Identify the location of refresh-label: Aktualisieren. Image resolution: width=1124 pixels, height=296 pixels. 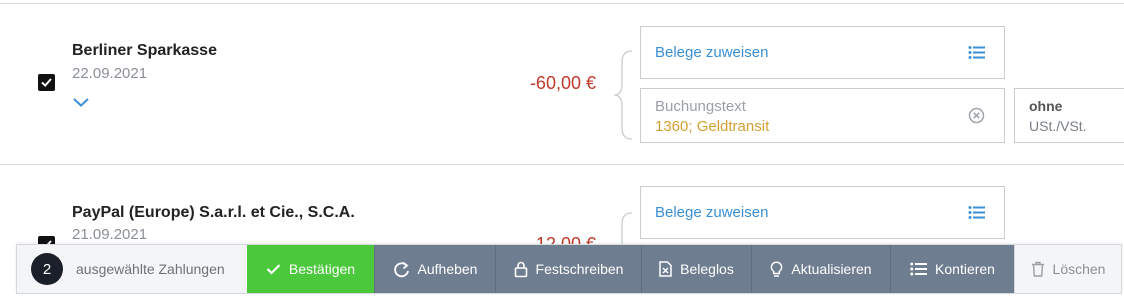
(831, 269).